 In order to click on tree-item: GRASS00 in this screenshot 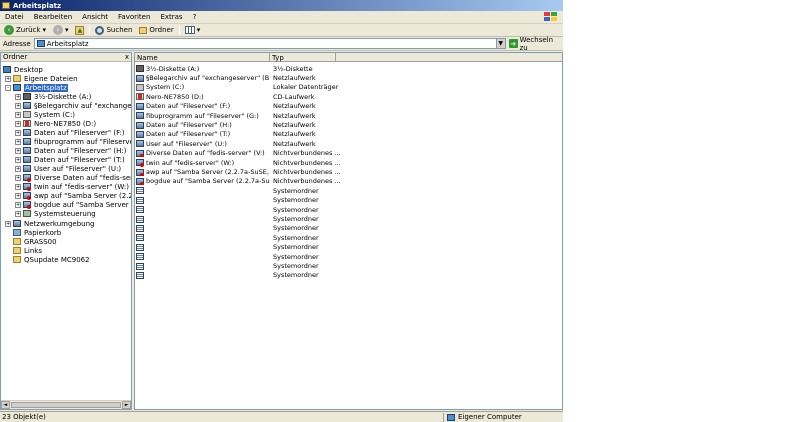, I will do `click(35, 241)`.